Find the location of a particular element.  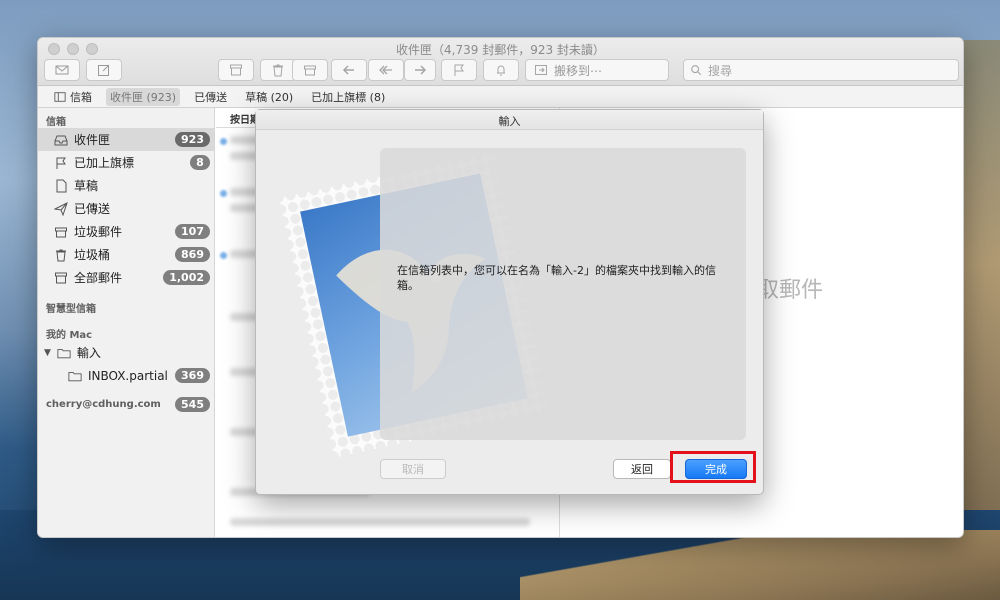

sidebar-item-inbox: 收件匣 923 is located at coordinates (126, 139).